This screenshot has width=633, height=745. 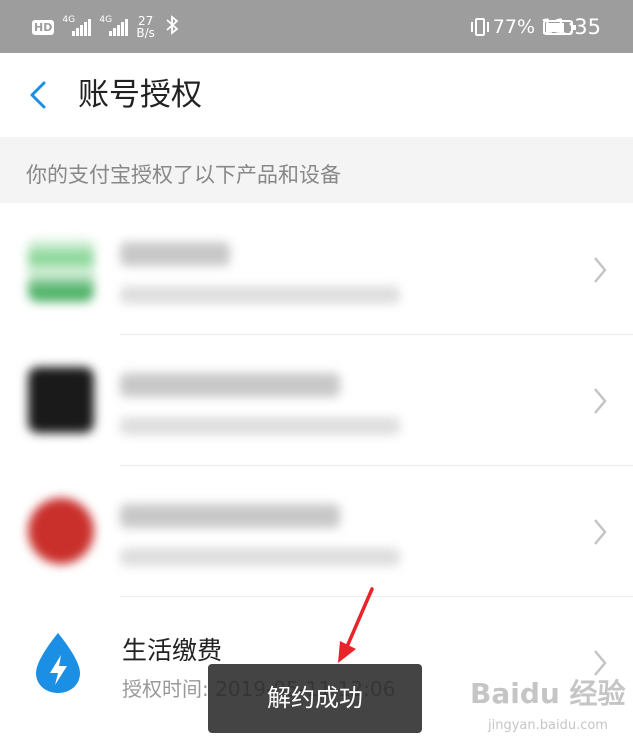 What do you see at coordinates (114, 25) in the screenshot?
I see `signal-icon-2: 4G` at bounding box center [114, 25].